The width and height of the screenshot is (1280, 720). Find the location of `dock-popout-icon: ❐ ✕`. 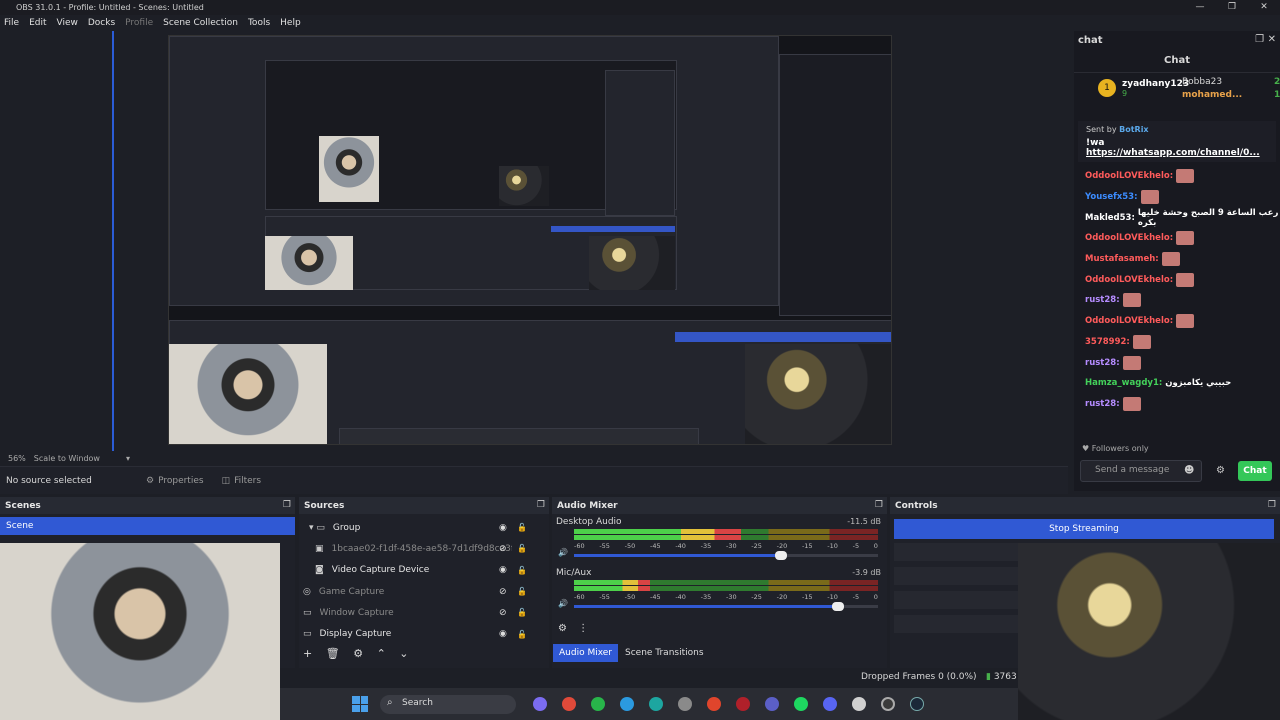

dock-popout-icon: ❐ ✕ is located at coordinates (1265, 39).